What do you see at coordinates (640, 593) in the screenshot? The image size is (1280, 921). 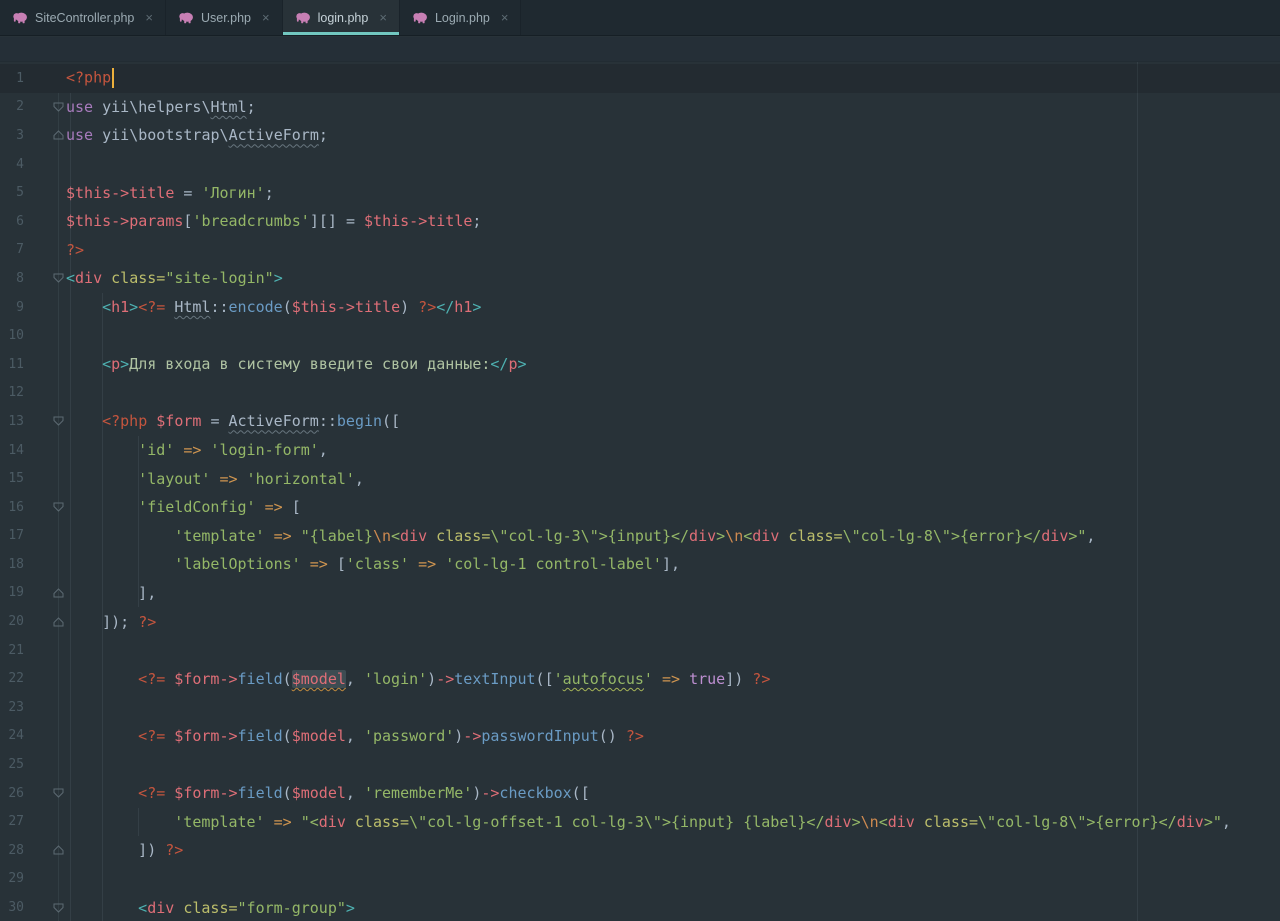 I see `code-line: 19],` at bounding box center [640, 593].